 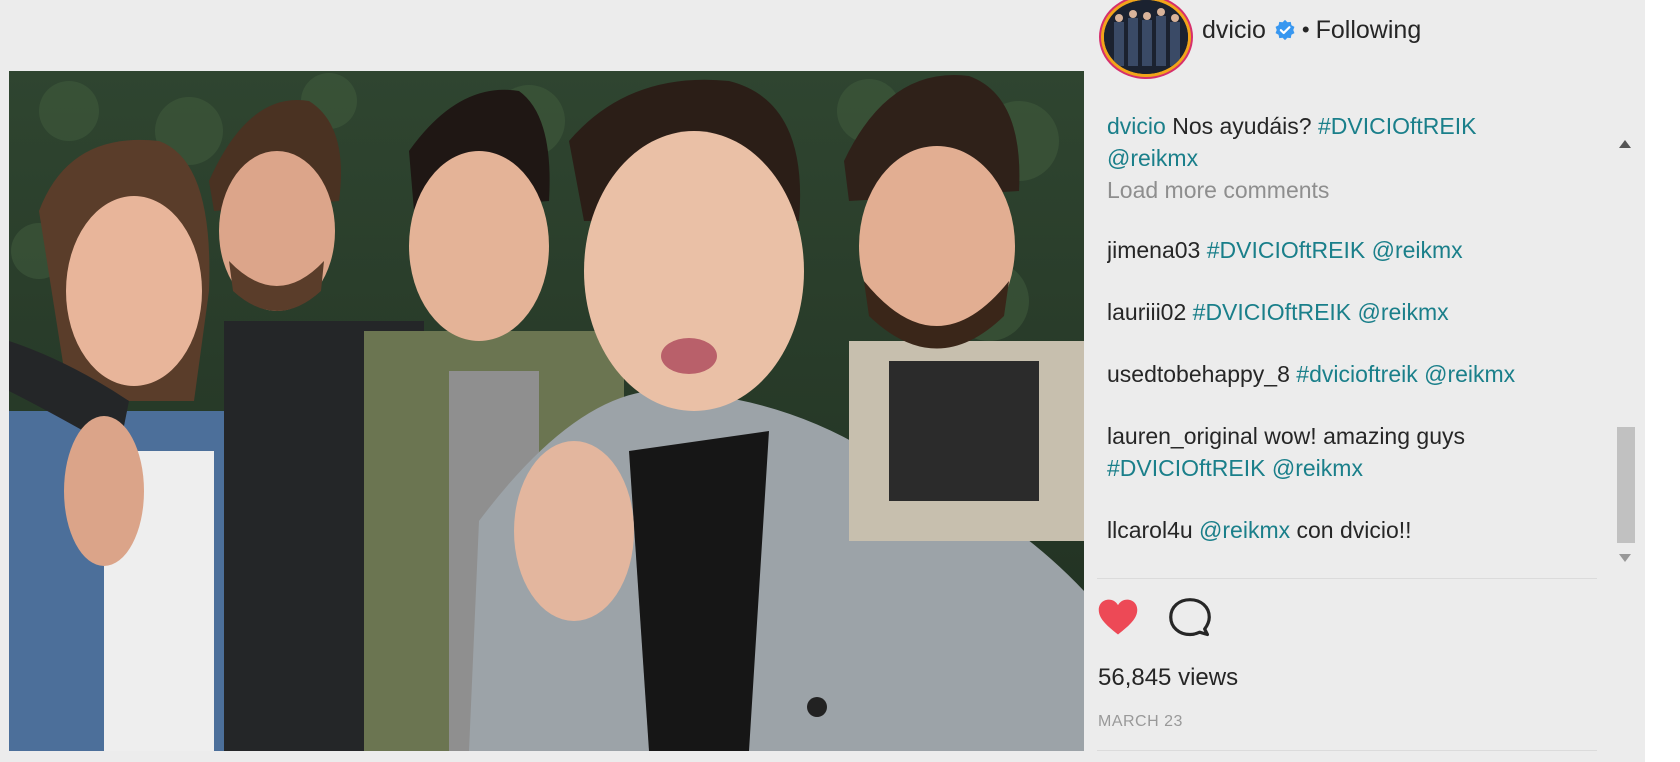 I want to click on comment-username: jimena03, so click(x=1153, y=250).